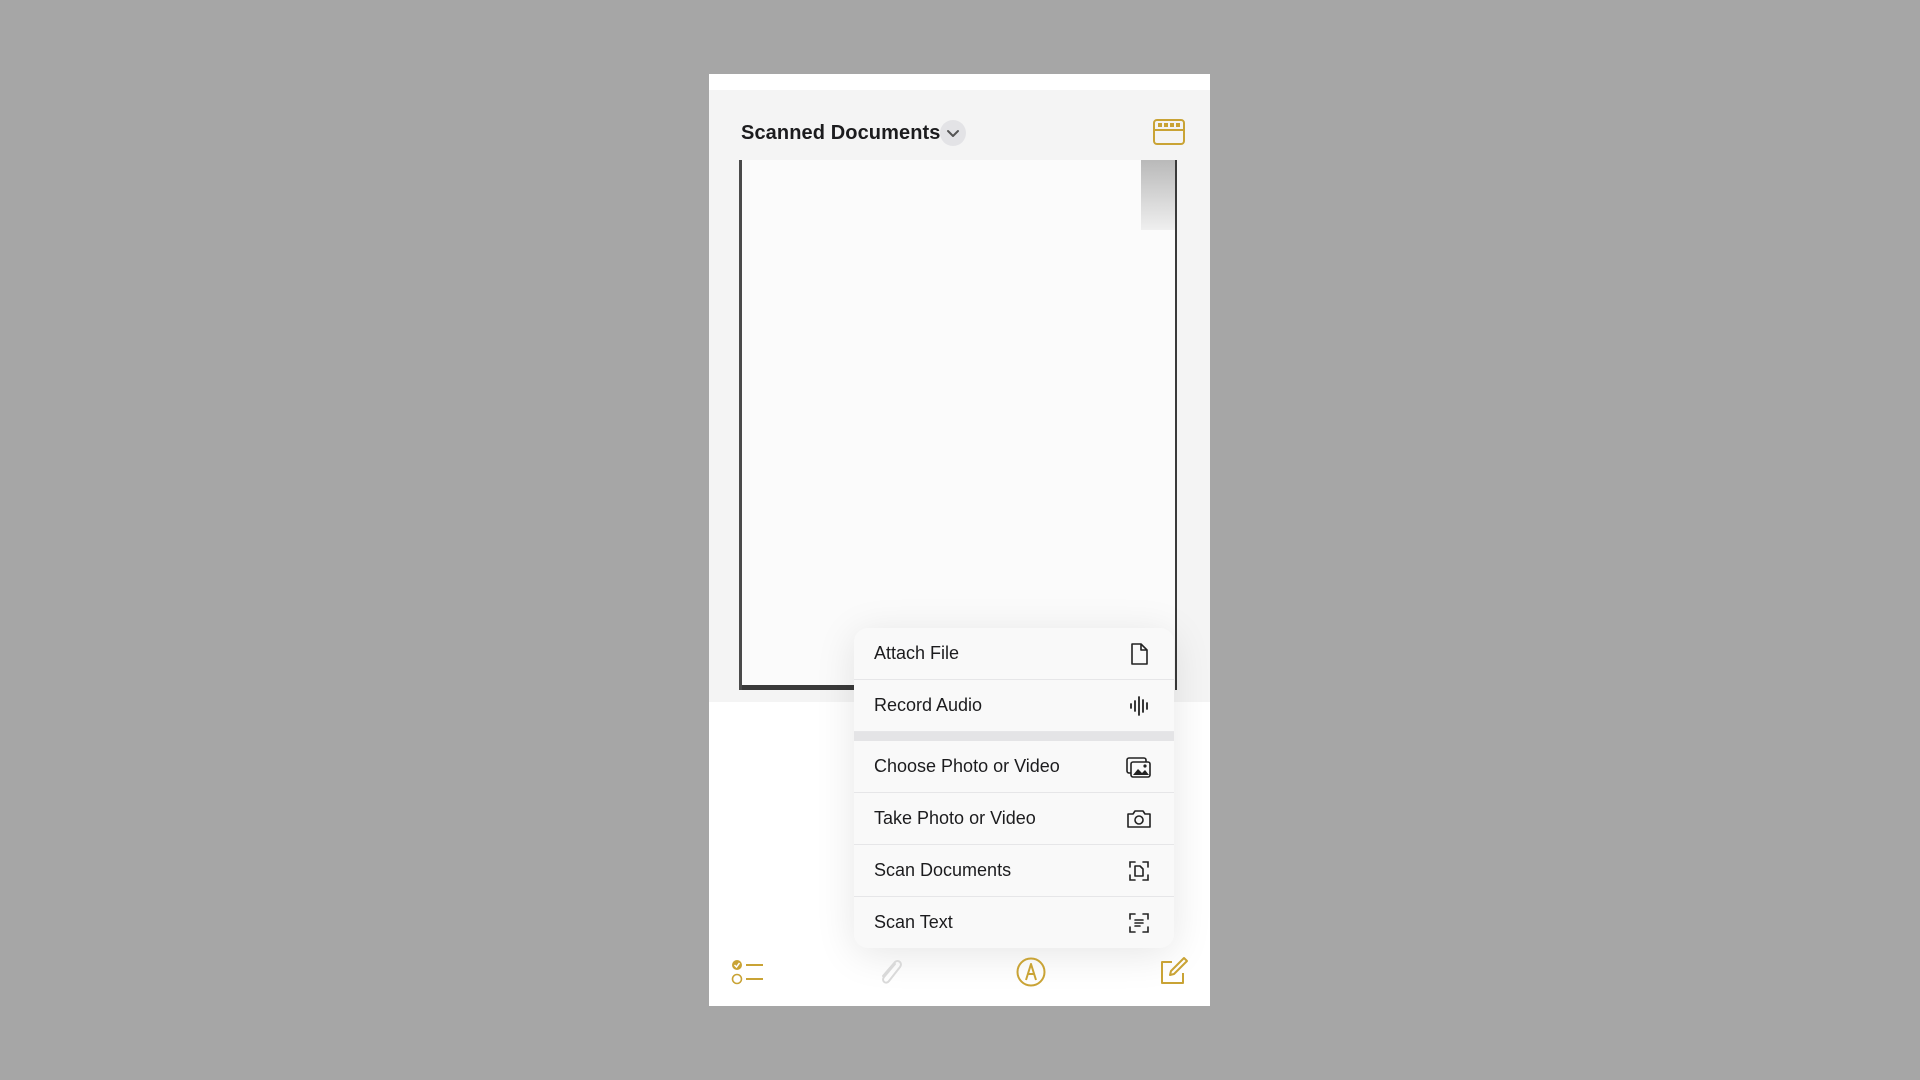  I want to click on menu-item-choose-photo: Choose Photo or Video, so click(1014, 767).